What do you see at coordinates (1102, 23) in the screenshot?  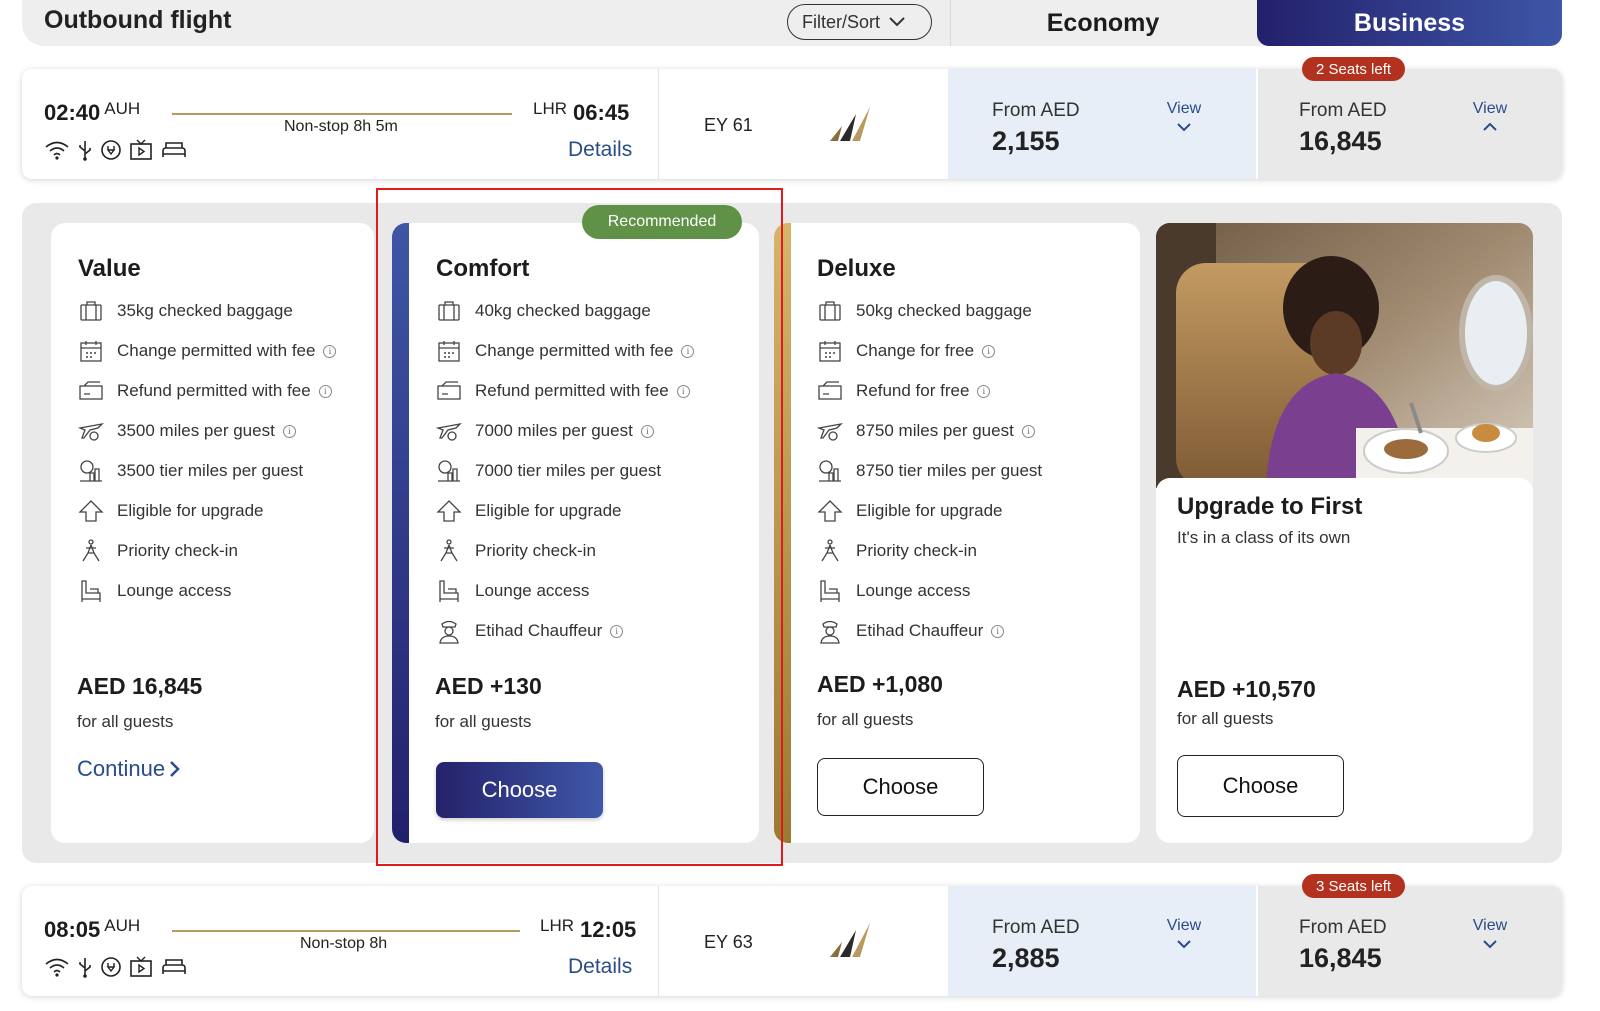 I see `tab-economy: Economy` at bounding box center [1102, 23].